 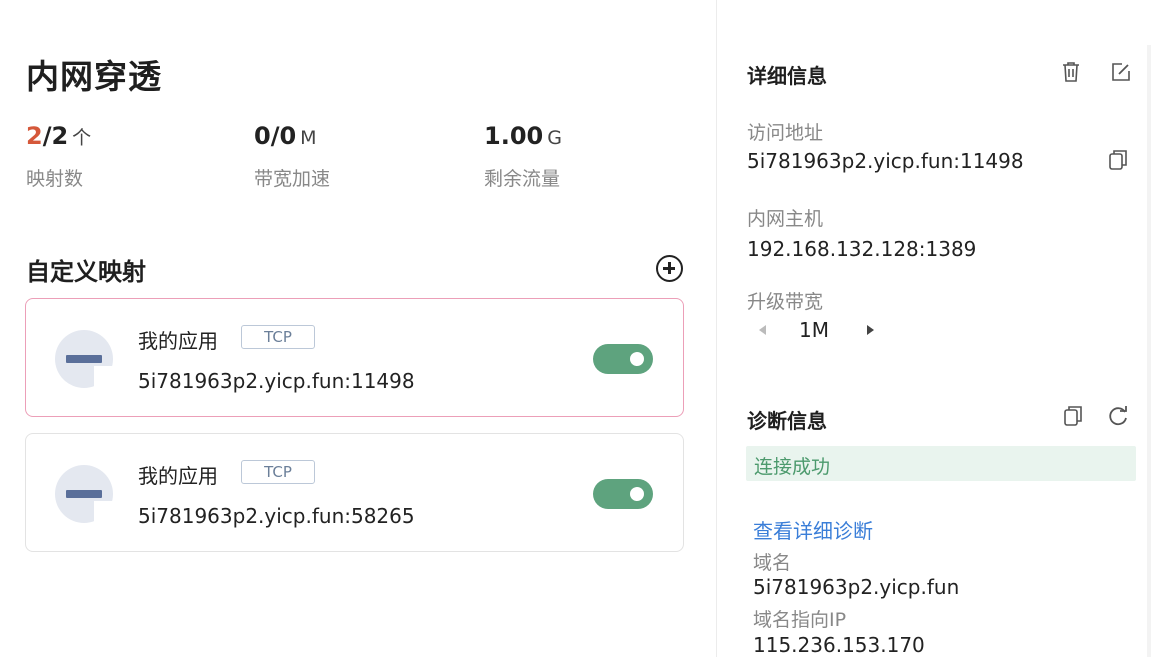 I want to click on stat-bandwidth-label: 带宽加速, so click(x=292, y=179).